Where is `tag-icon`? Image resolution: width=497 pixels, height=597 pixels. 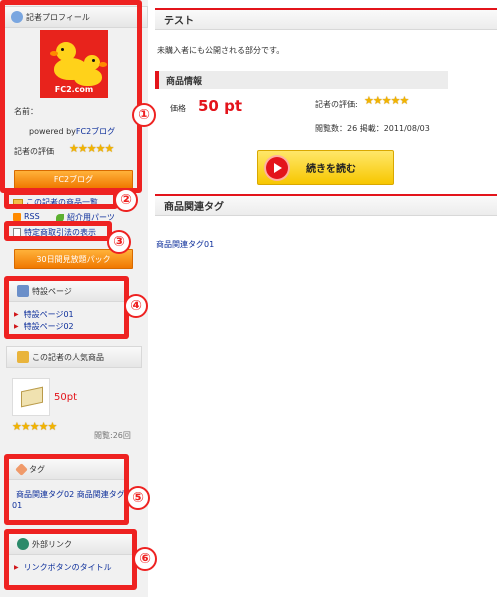
tag-icon is located at coordinates (21, 469).